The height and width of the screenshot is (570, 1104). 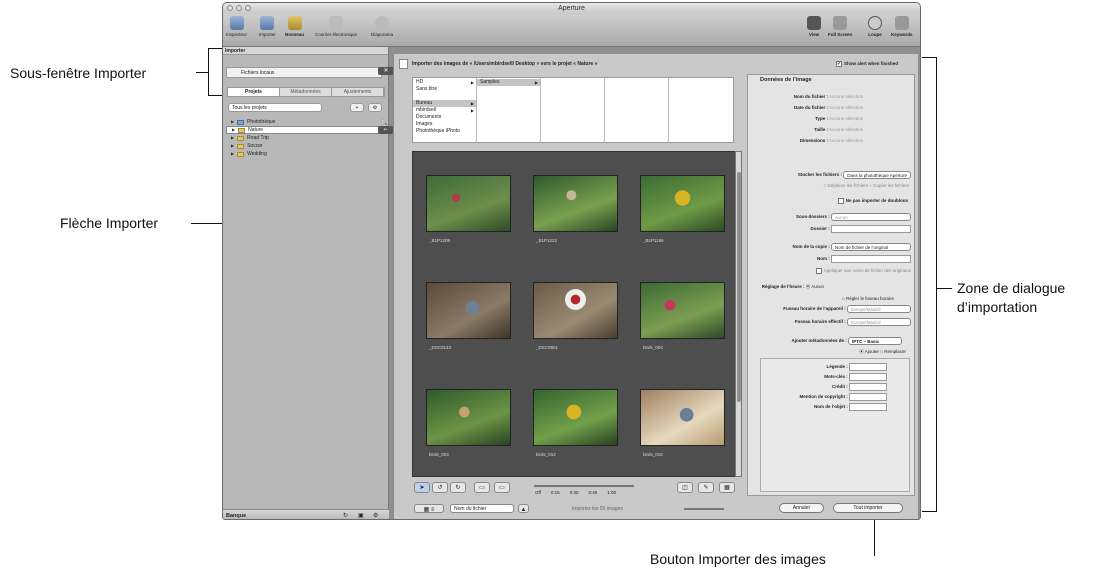 I want to click on thumbnail: _DSC0143, so click(x=468, y=316).